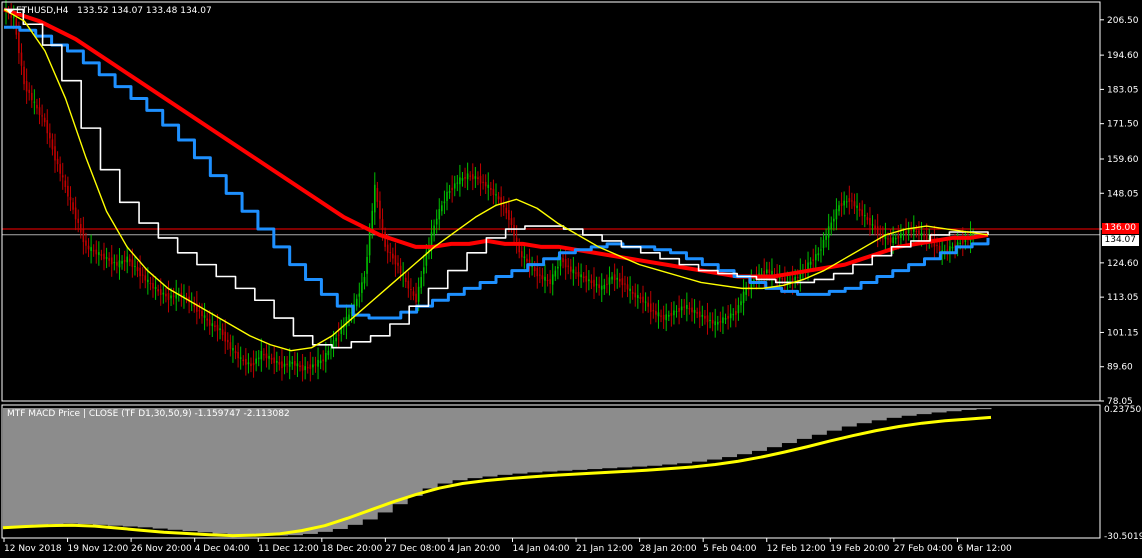 Image resolution: width=1142 pixels, height=558 pixels. I want to click on x-tick-label: 21 Jan 12:00, so click(604, 549).